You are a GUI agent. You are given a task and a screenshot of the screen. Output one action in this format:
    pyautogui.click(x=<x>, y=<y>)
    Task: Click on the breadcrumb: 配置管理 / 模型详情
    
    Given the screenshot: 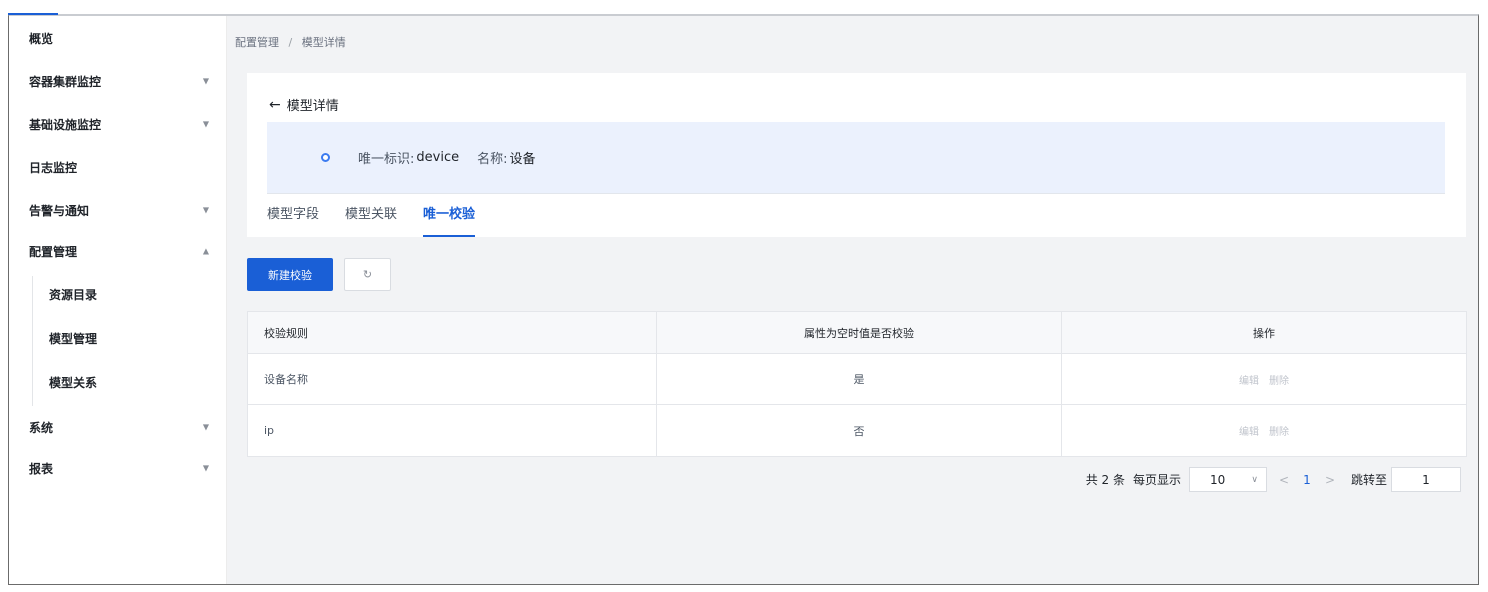 What is the action you would take?
    pyautogui.click(x=290, y=42)
    